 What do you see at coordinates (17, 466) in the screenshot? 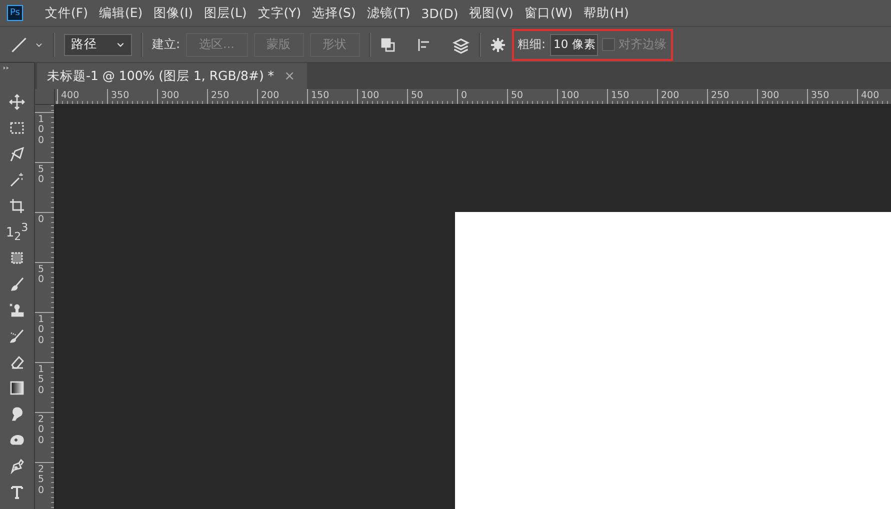
I see `pen-tool-icon` at bounding box center [17, 466].